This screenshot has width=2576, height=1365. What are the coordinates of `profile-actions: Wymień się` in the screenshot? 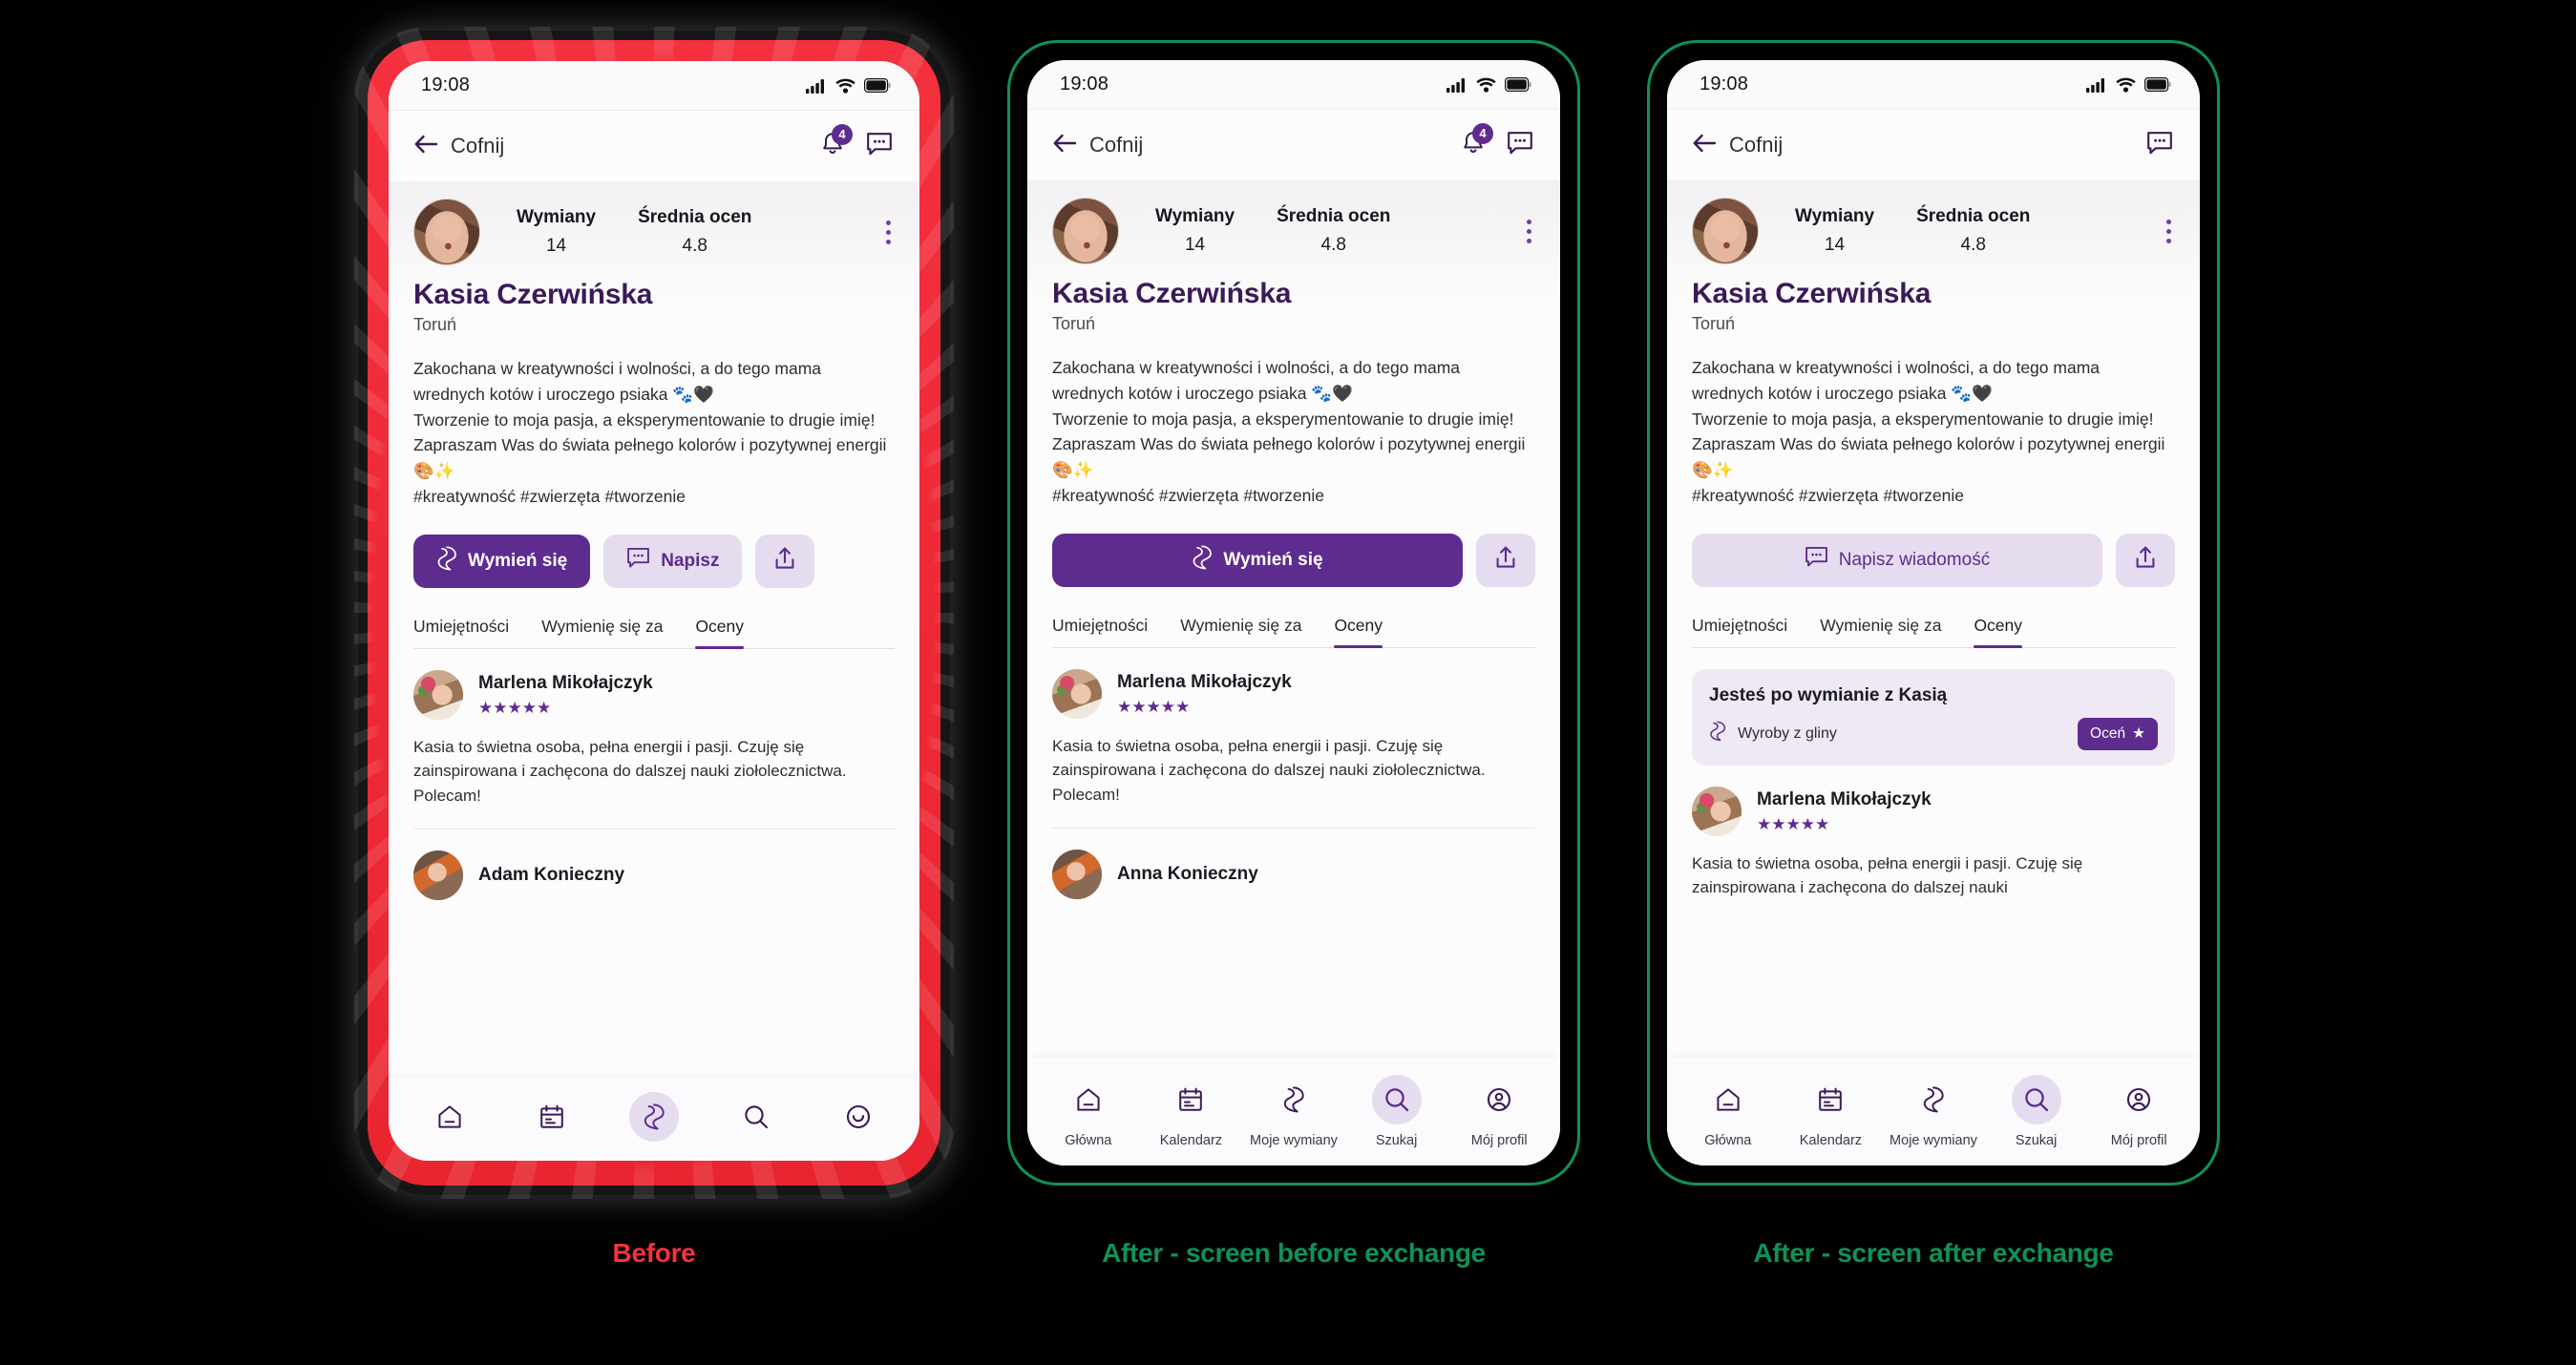 It's located at (1293, 560).